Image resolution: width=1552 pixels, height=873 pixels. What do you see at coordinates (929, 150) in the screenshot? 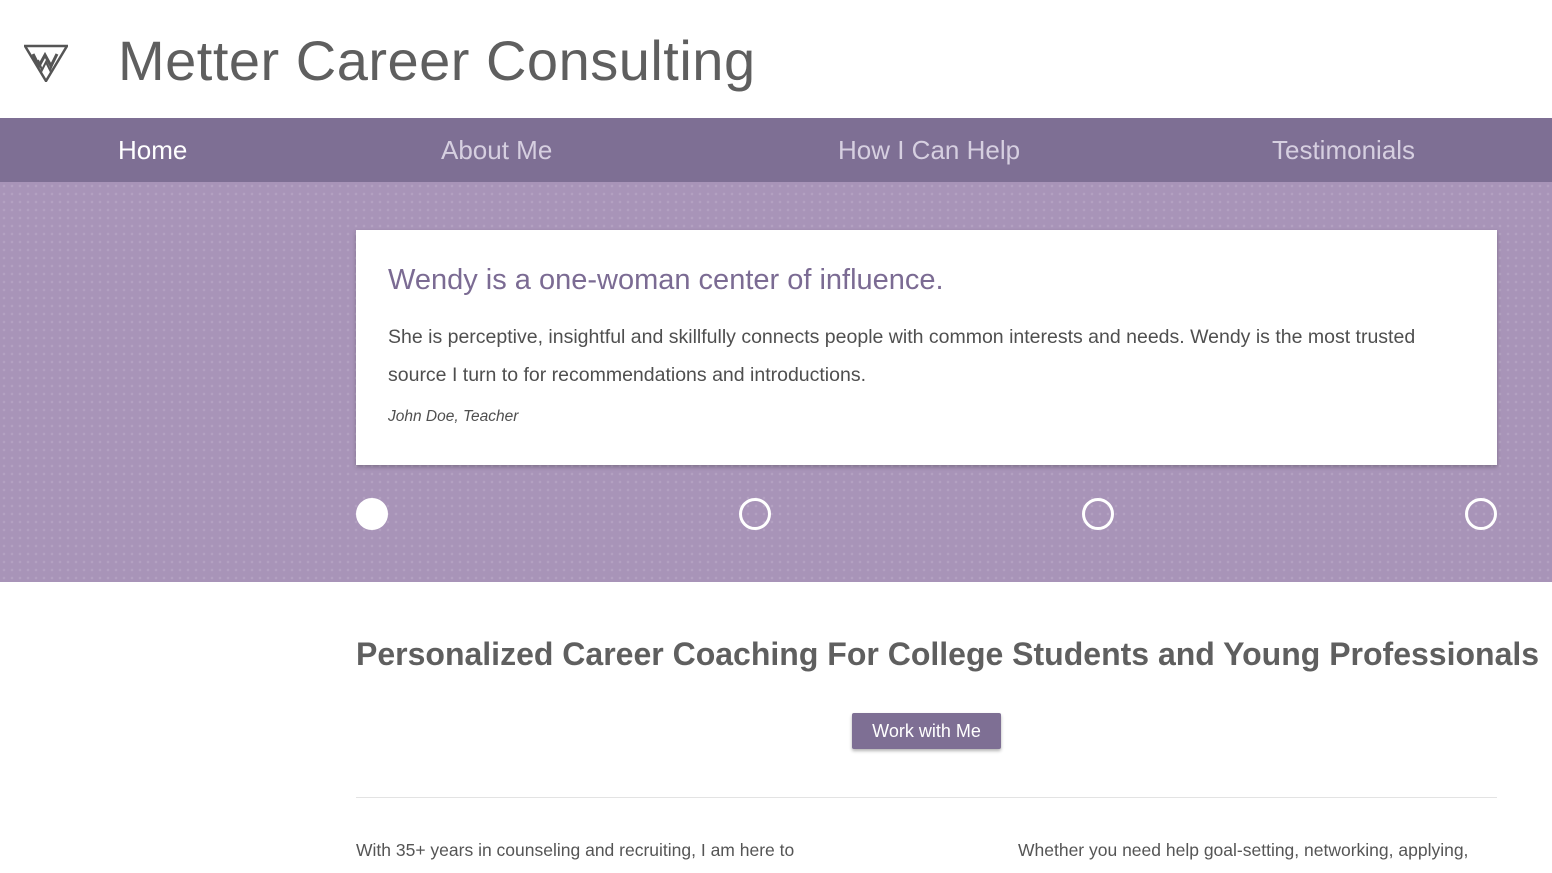
I see `nav-how-i-can-help: How I Can Help` at bounding box center [929, 150].